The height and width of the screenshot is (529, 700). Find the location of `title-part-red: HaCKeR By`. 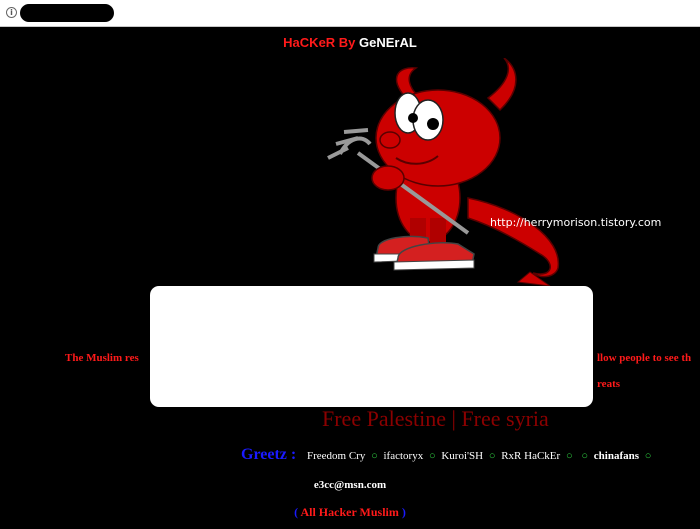

title-part-red: HaCKeR By is located at coordinates (321, 42).